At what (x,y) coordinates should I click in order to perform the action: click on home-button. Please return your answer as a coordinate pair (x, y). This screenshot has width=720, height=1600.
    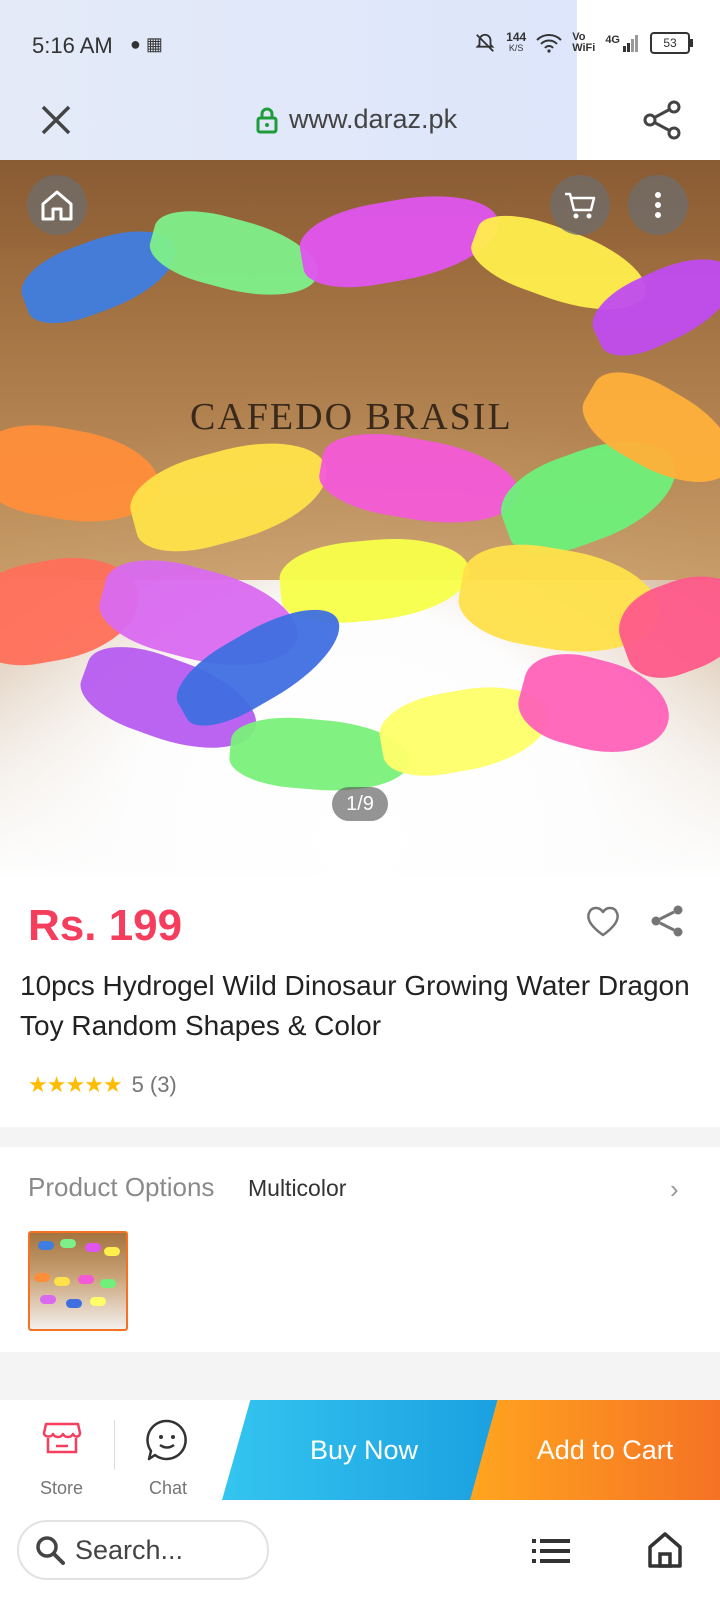
    Looking at the image, I should click on (57, 205).